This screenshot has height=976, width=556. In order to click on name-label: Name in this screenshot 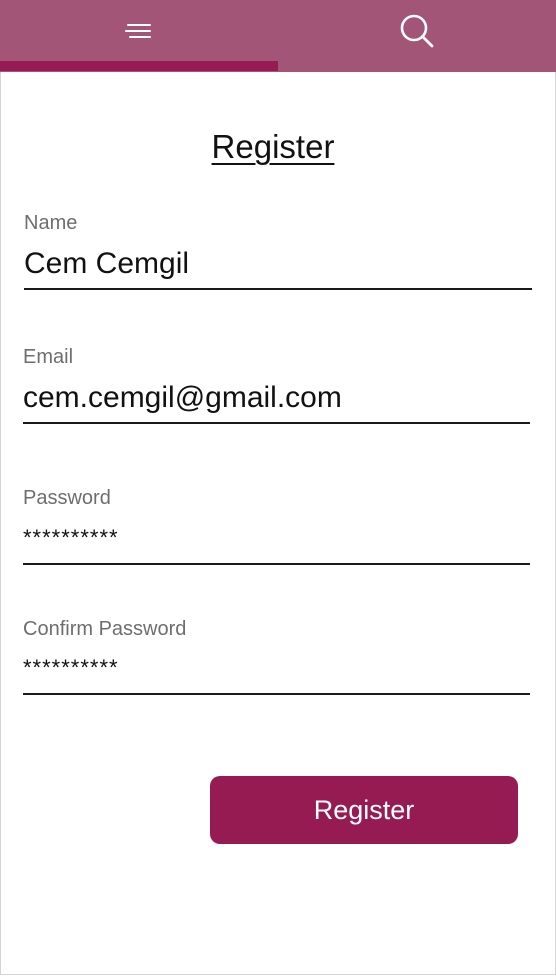, I will do `click(51, 223)`.